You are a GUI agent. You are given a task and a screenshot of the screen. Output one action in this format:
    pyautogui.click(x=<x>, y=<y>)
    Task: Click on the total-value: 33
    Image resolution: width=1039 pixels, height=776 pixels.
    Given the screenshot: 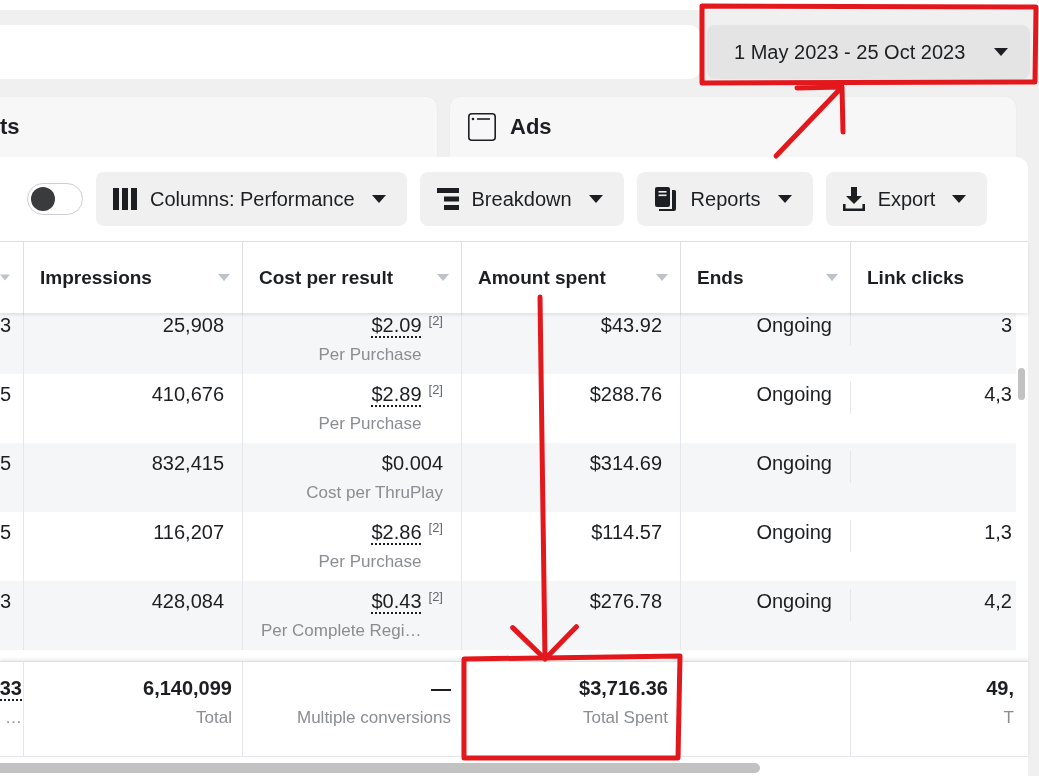 What is the action you would take?
    pyautogui.click(x=11, y=688)
    